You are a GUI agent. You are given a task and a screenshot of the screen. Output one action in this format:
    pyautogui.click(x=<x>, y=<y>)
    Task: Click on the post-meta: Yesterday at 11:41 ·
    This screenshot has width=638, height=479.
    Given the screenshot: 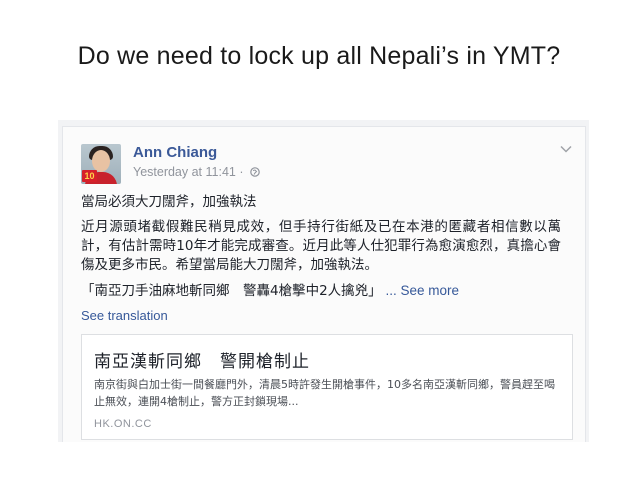 What is the action you would take?
    pyautogui.click(x=196, y=172)
    